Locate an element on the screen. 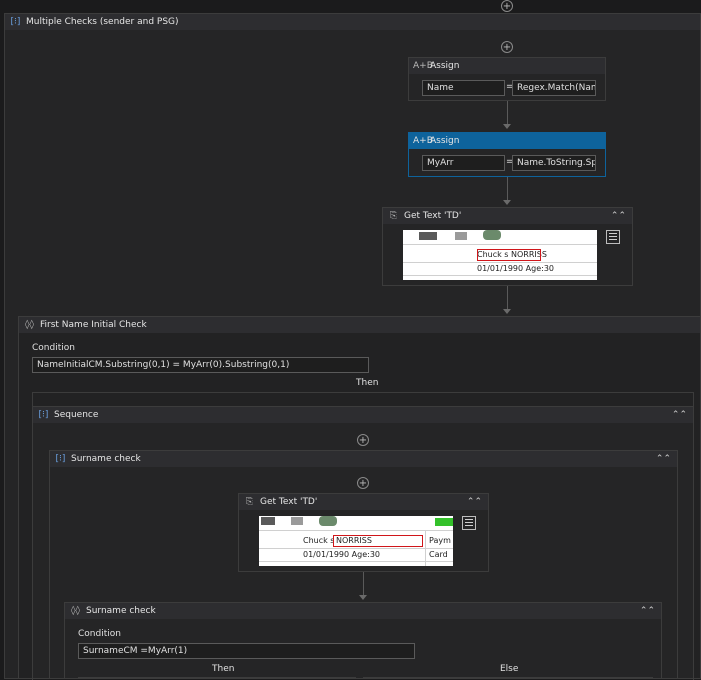 This screenshot has height=680, width=701. if-title: Surname check is located at coordinates (121, 611).